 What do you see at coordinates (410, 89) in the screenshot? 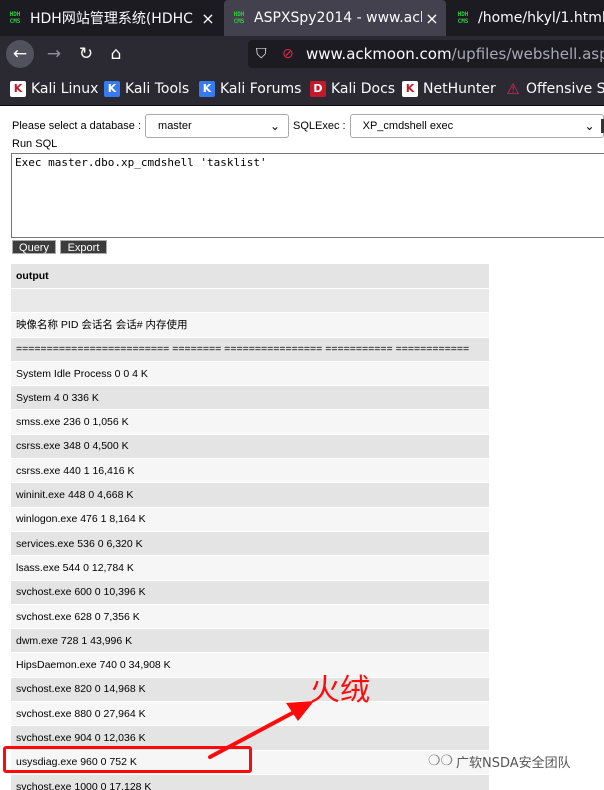
I see `nethunter-icon: K` at bounding box center [410, 89].